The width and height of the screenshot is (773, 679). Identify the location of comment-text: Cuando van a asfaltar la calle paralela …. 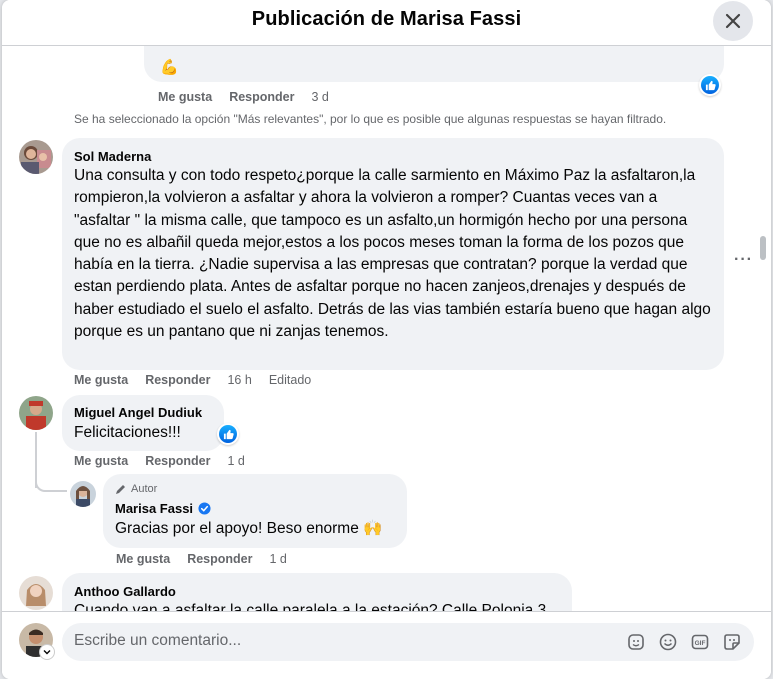
(310, 606).